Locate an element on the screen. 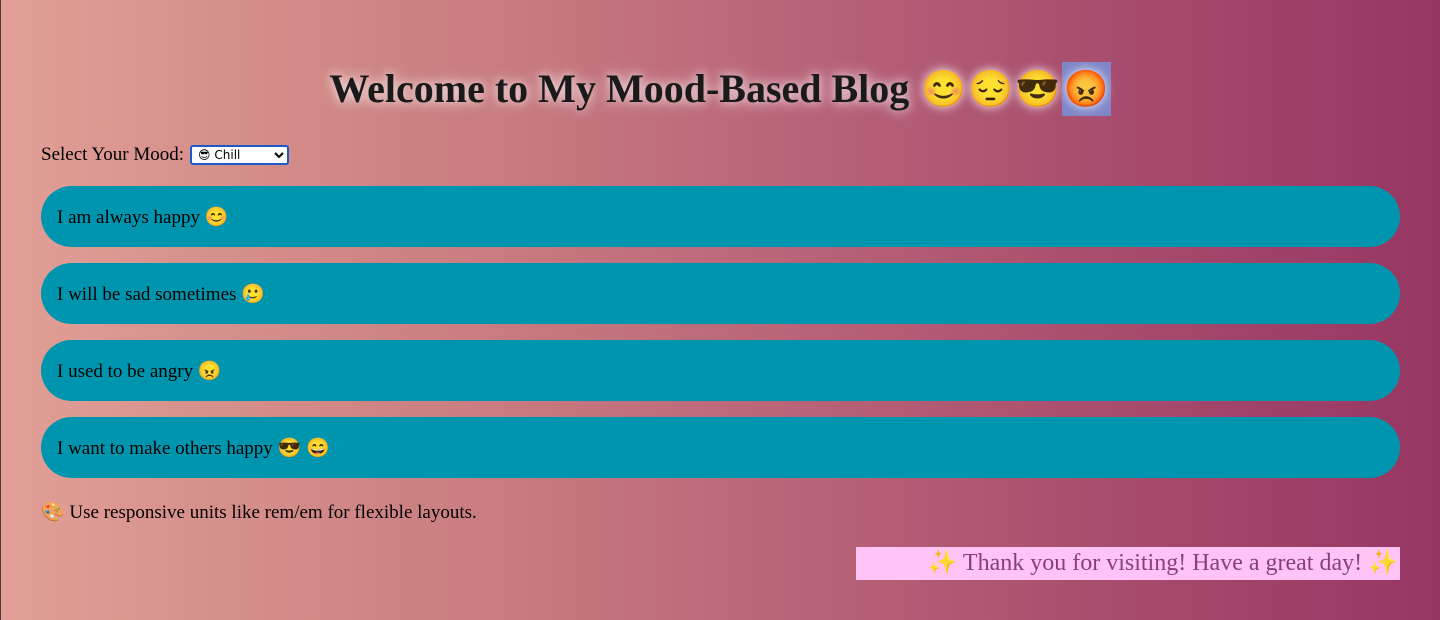 The image size is (1440, 620). page-title: Welcome to My Mood-Based Blog 😊😔😎 😡 is located at coordinates (720, 89).